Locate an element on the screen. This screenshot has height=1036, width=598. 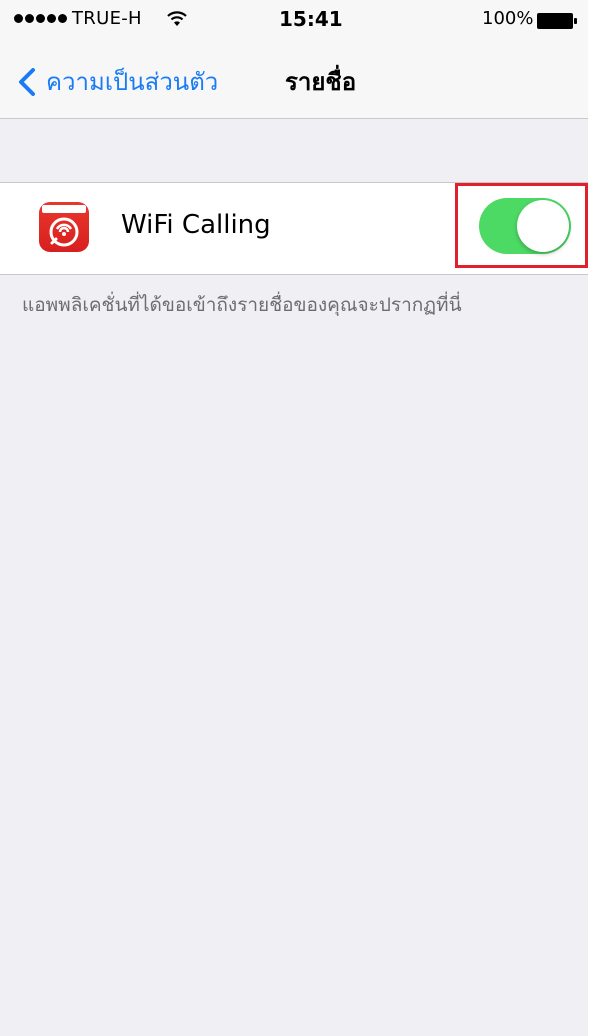
battery-icon is located at coordinates (557, 21).